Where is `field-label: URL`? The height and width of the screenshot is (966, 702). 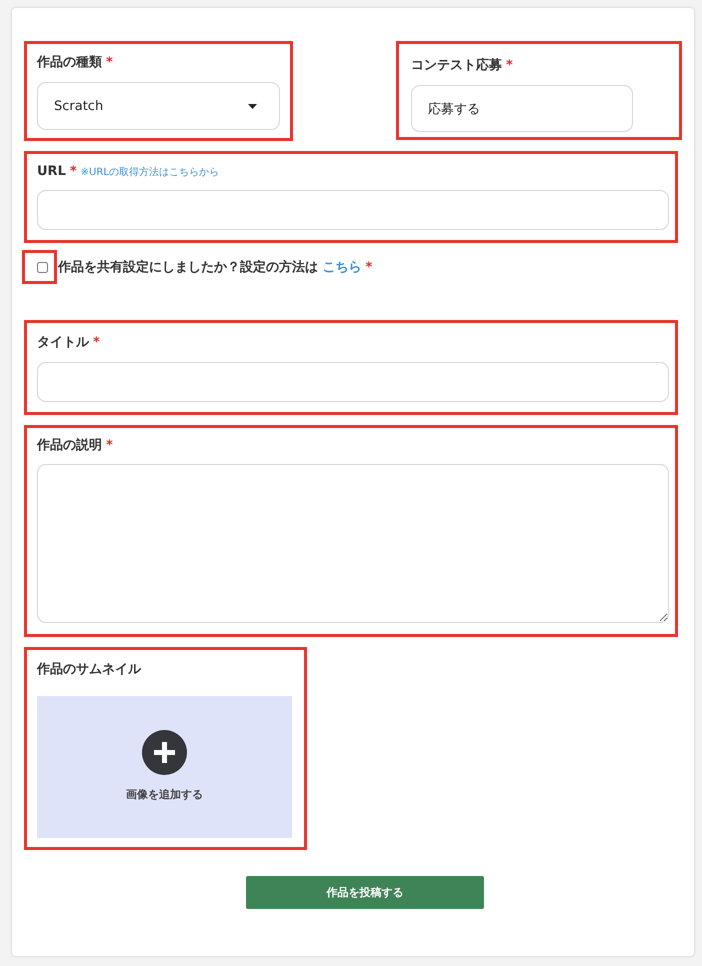
field-label: URL is located at coordinates (51, 171).